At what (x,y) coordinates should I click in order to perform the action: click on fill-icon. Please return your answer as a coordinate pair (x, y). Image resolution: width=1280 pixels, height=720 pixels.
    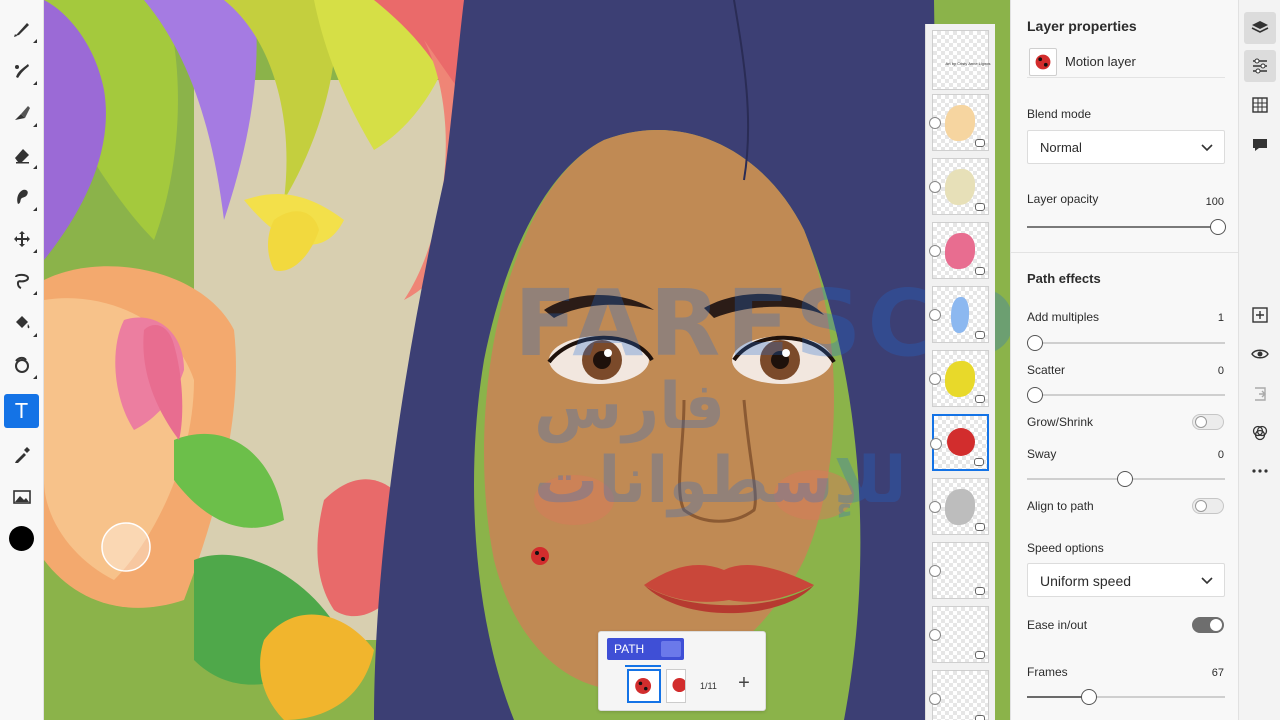
    Looking at the image, I should click on (21, 323).